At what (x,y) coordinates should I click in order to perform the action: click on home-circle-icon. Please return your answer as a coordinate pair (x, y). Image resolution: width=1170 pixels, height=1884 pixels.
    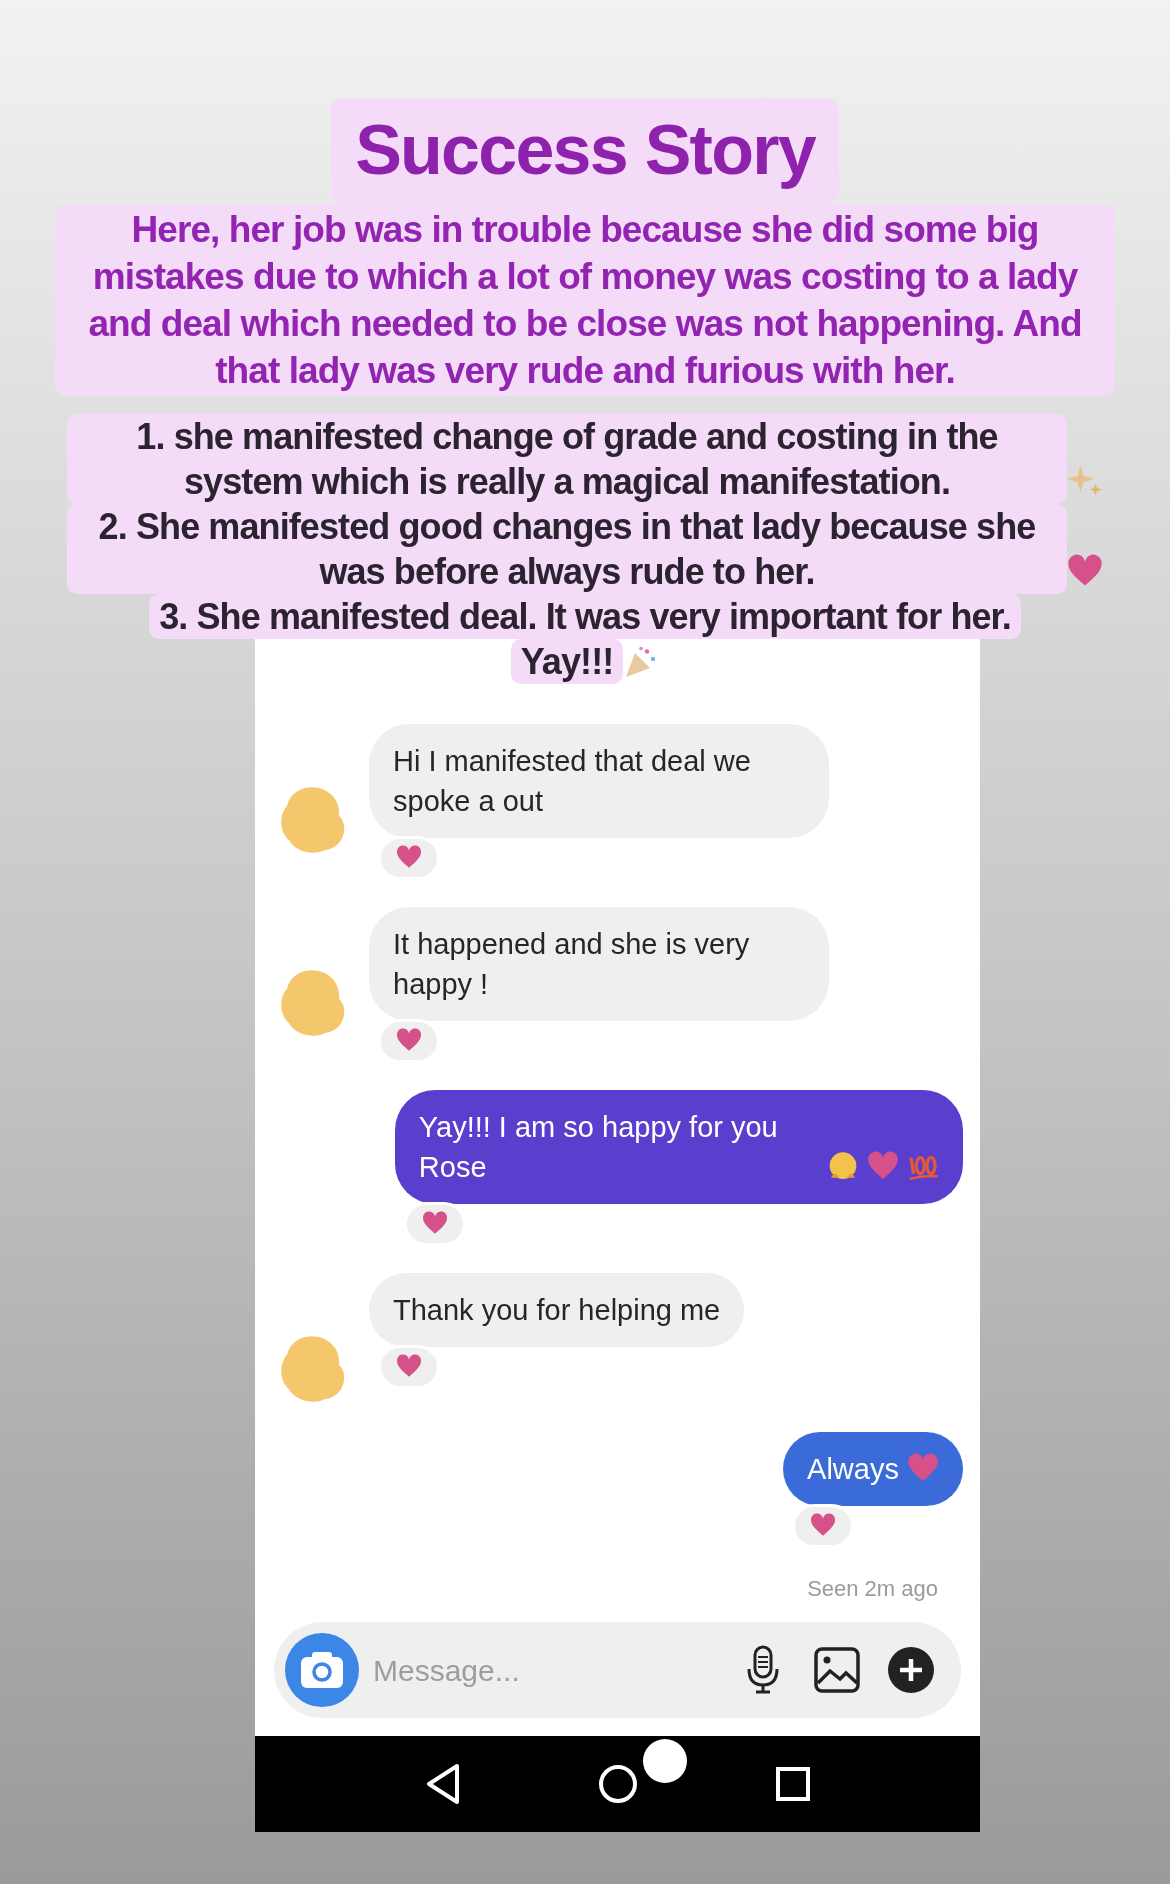
    Looking at the image, I should click on (617, 1784).